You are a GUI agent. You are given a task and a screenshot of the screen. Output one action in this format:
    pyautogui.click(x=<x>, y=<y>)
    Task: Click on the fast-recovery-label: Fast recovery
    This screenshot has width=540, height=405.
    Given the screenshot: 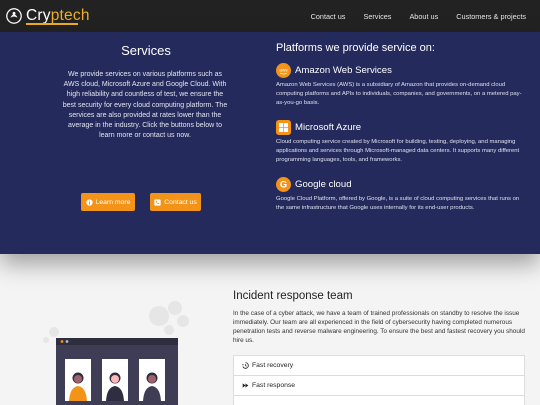 What is the action you would take?
    pyautogui.click(x=273, y=365)
    